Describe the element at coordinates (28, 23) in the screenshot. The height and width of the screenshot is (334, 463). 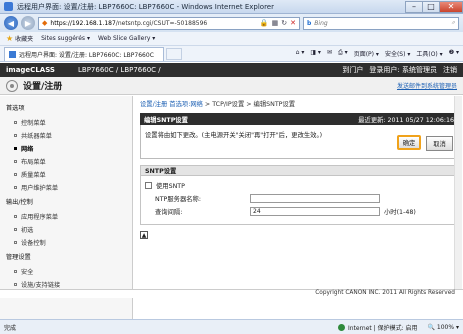
I see `forward-button: ▶` at that location.